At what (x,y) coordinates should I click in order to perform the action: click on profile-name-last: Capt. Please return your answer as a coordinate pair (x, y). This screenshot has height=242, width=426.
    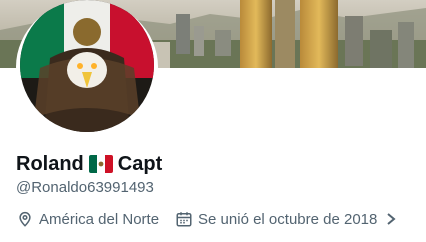
    Looking at the image, I should click on (140, 163).